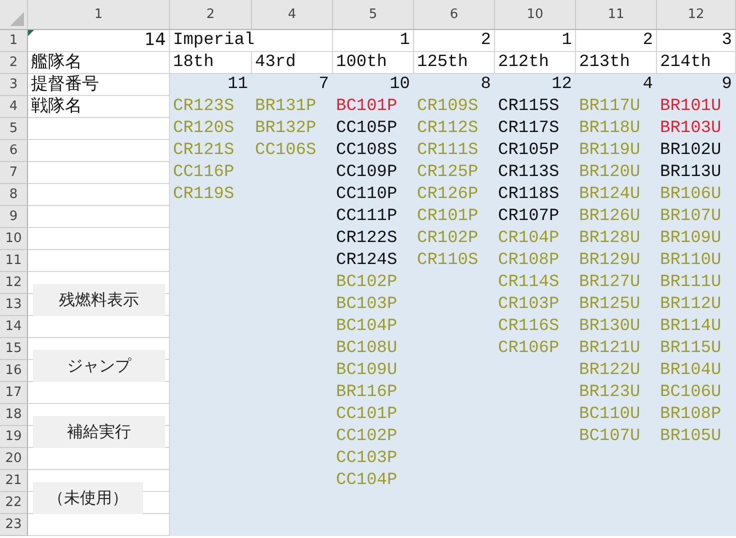 Image resolution: width=736 pixels, height=538 pixels. What do you see at coordinates (366, 151) in the screenshot?
I see `table-cell-text: CC108S` at bounding box center [366, 151].